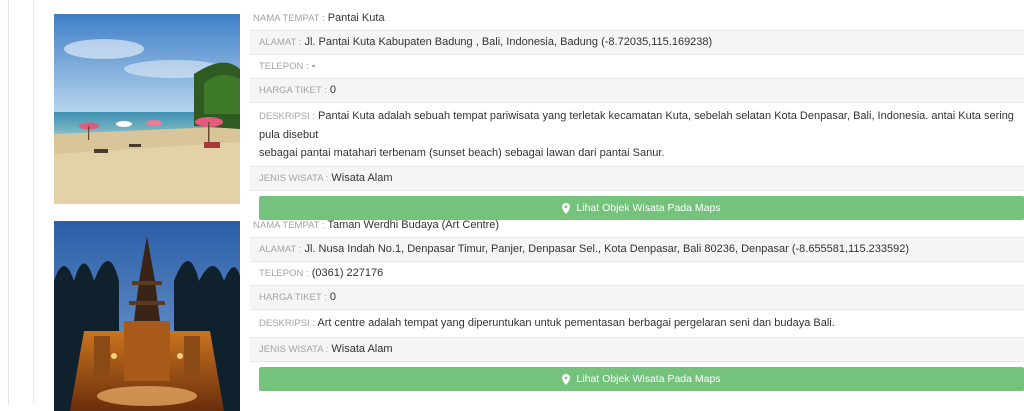 The height and width of the screenshot is (411, 1024). What do you see at coordinates (356, 18) in the screenshot?
I see `nama-value: Pantai Kuta` at bounding box center [356, 18].